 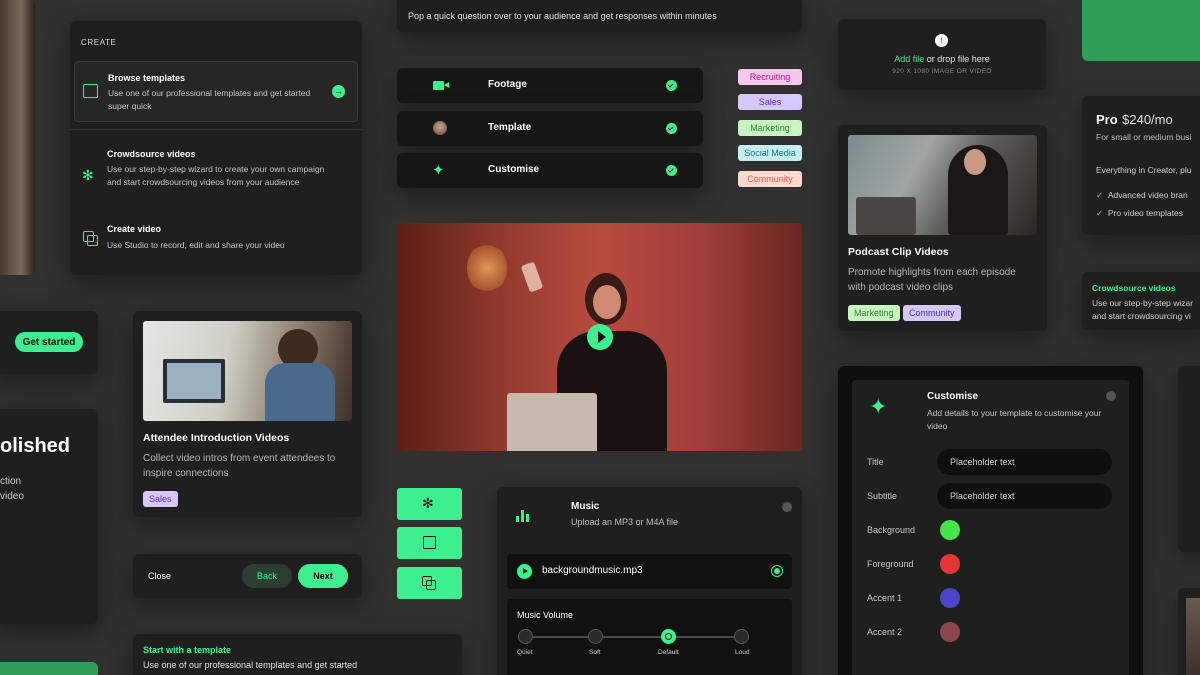 What do you see at coordinates (950, 530) in the screenshot?
I see `color-swatch-background` at bounding box center [950, 530].